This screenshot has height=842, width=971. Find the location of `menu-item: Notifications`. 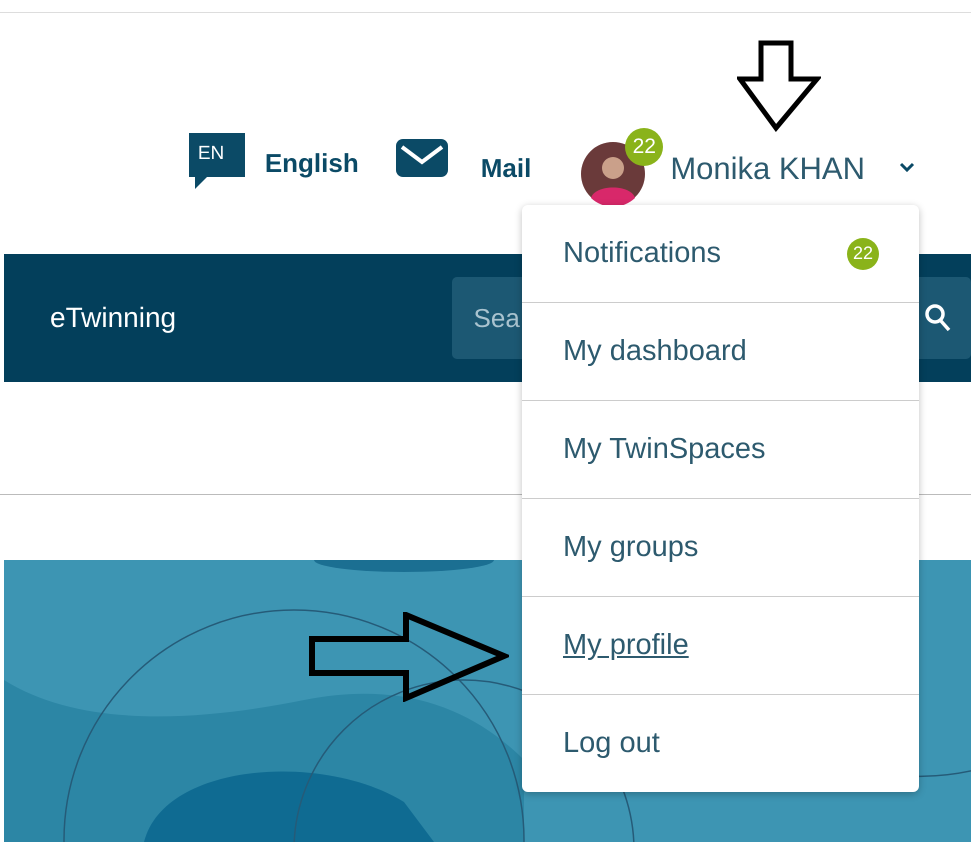

menu-item: Notifications is located at coordinates (642, 253).